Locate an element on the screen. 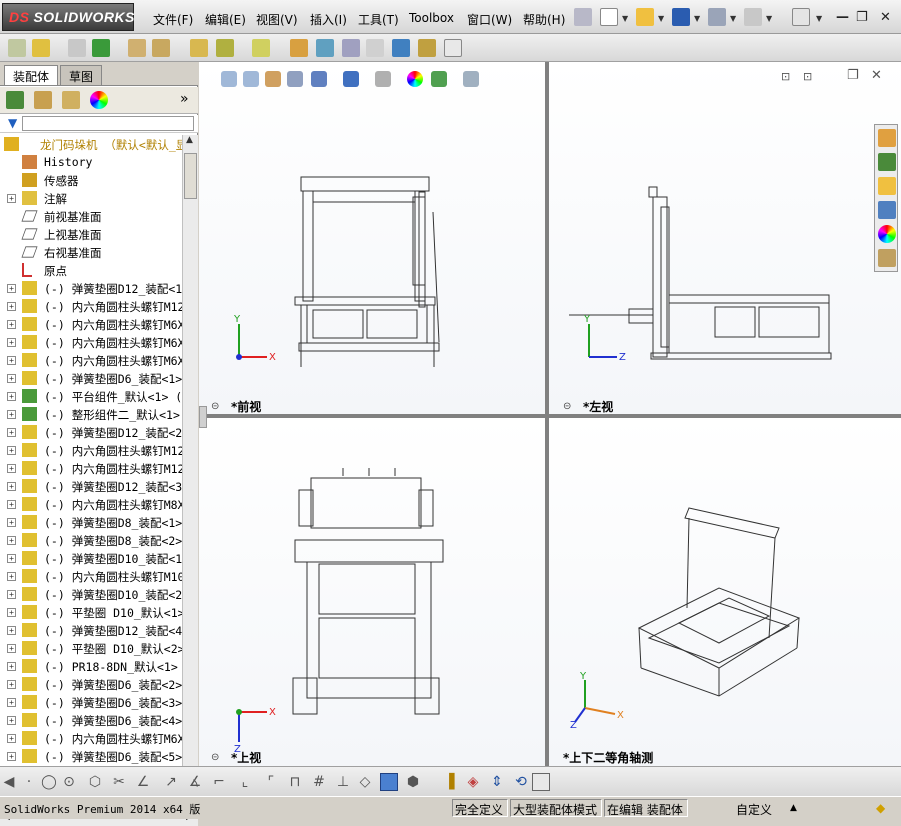 This screenshot has height=826, width=901. tree-item: + (-) 弹簧垫圈D8_装配<2> is located at coordinates (91, 540).